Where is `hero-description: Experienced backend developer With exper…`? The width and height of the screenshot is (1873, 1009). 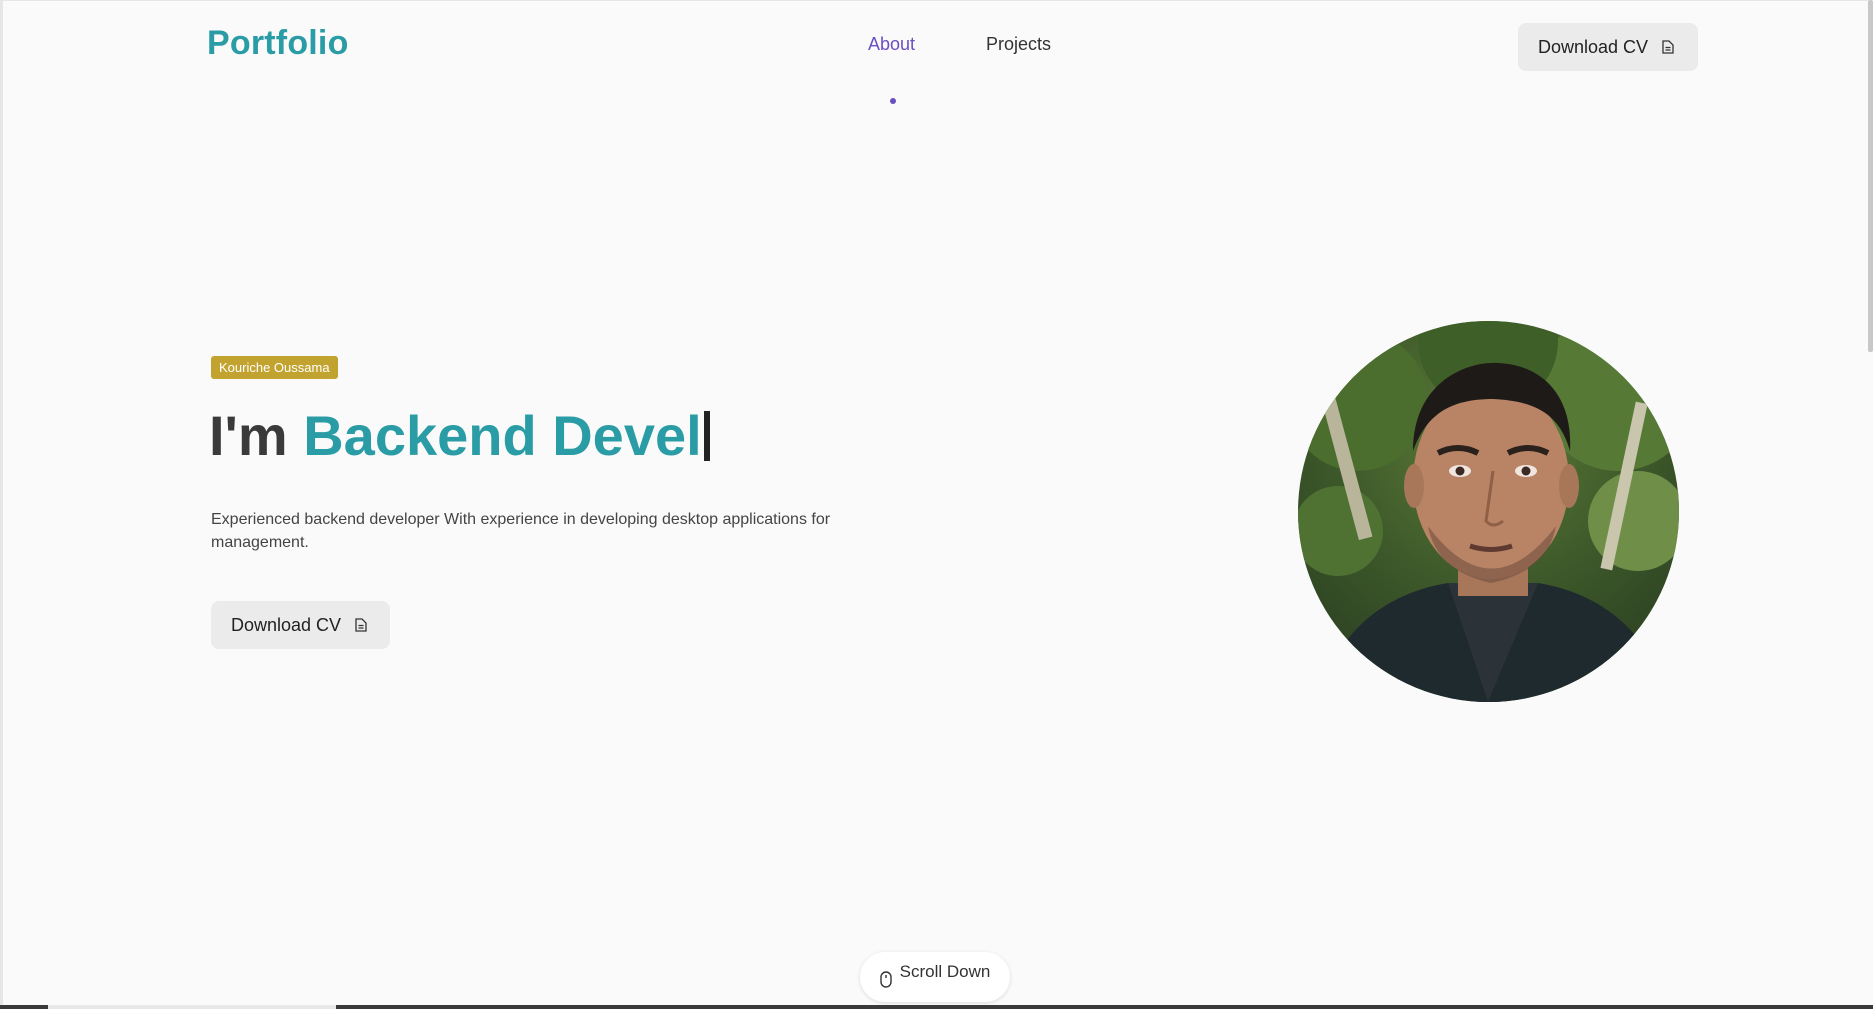 hero-description: Experienced backend developer With exper… is located at coordinates (521, 531).